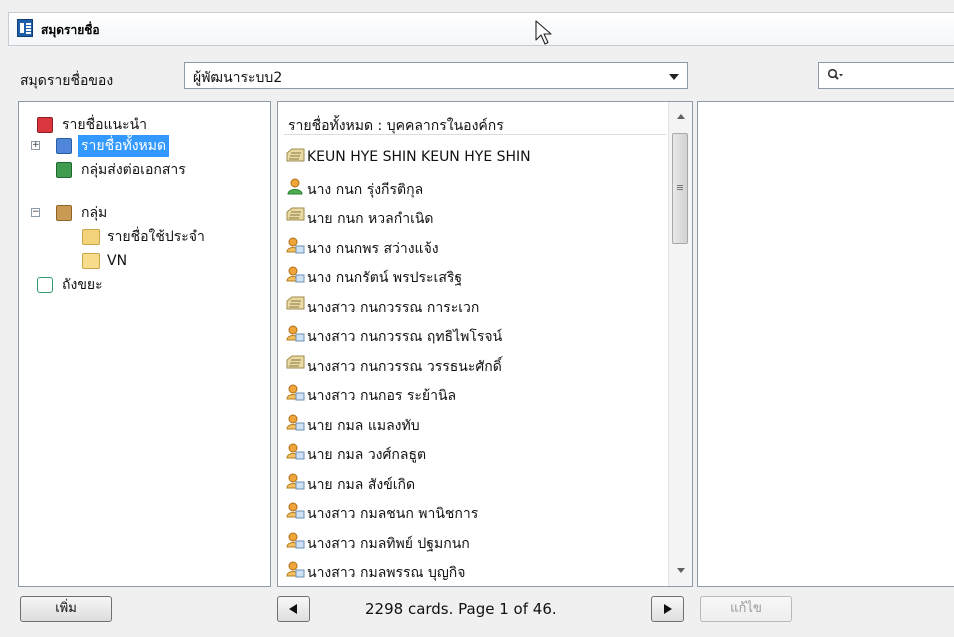  What do you see at coordinates (91, 237) in the screenshot?
I see `favorites-folder-icon` at bounding box center [91, 237].